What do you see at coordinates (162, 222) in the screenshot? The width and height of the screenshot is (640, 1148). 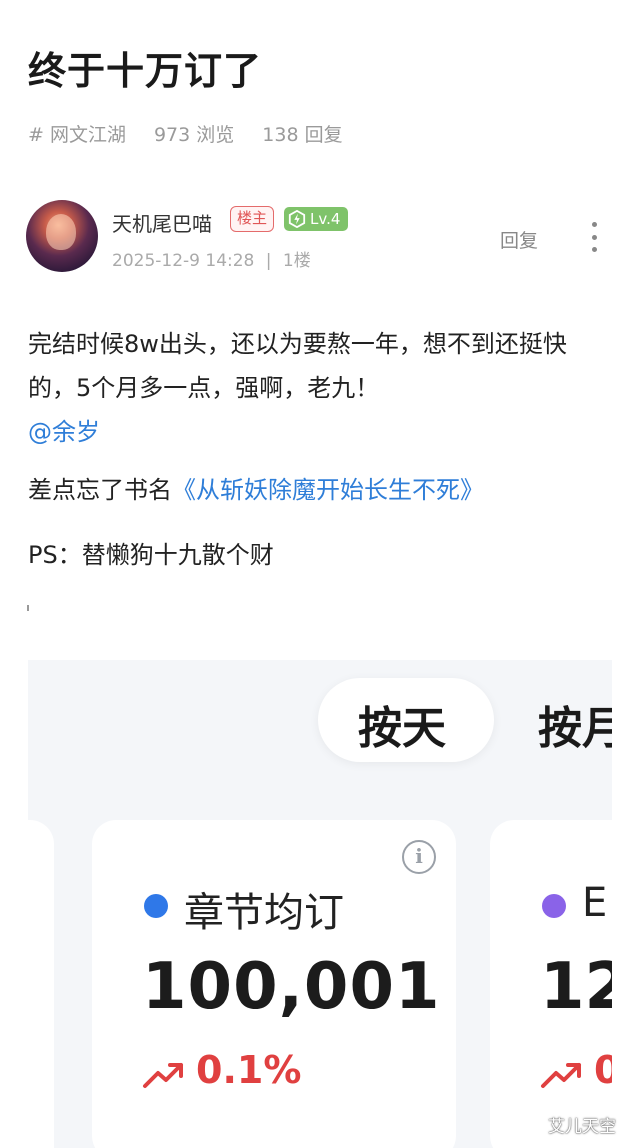 I see `author-name: 天机尾巴喵` at bounding box center [162, 222].